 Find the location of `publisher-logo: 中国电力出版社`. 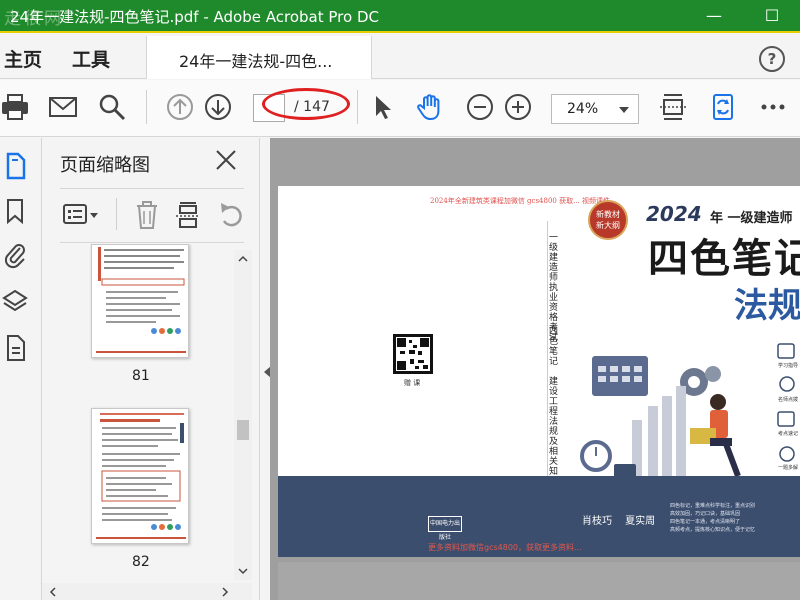

publisher-logo: 中国电力出版社 is located at coordinates (445, 528).